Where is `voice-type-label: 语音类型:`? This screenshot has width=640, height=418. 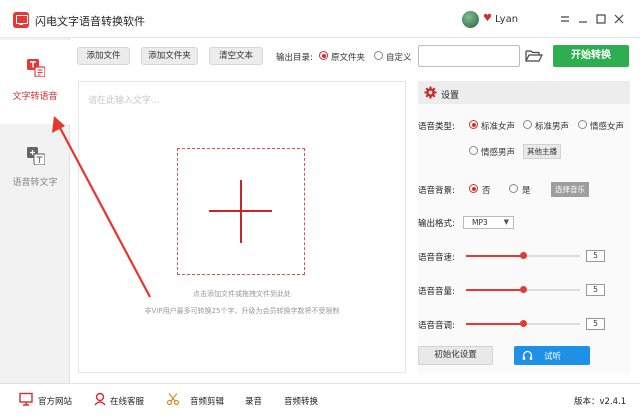 voice-type-label: 语音类型: is located at coordinates (436, 127).